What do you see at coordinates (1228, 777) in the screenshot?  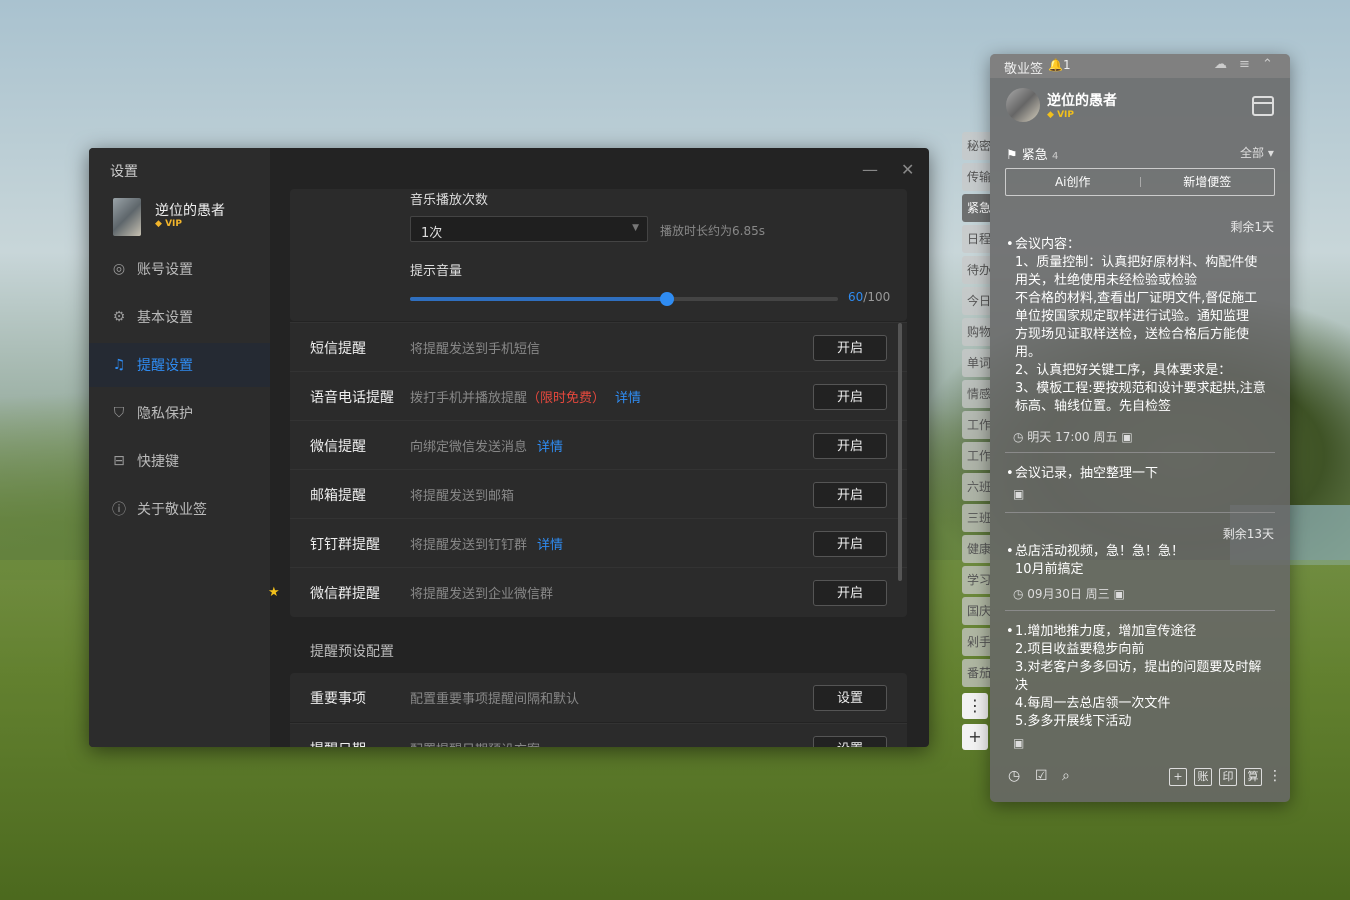 I see `print-button: 印` at bounding box center [1228, 777].